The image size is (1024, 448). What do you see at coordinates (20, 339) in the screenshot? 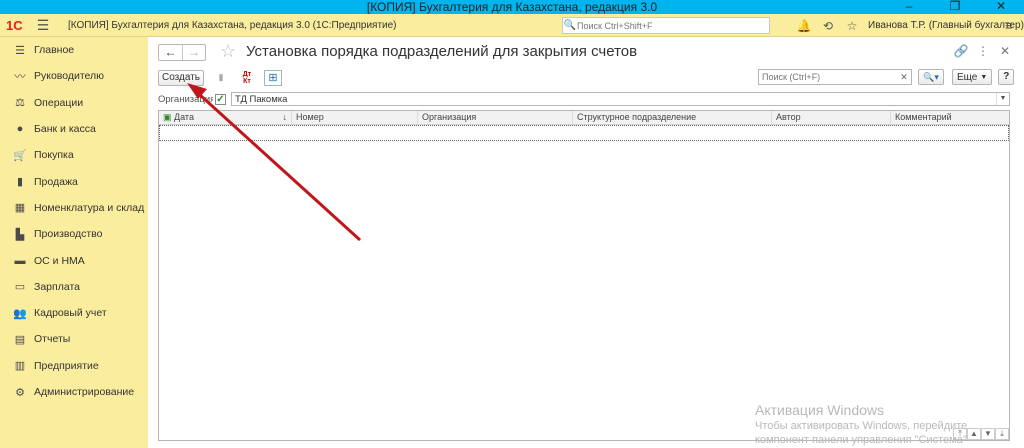
I see `report-icon: ▤` at bounding box center [20, 339].